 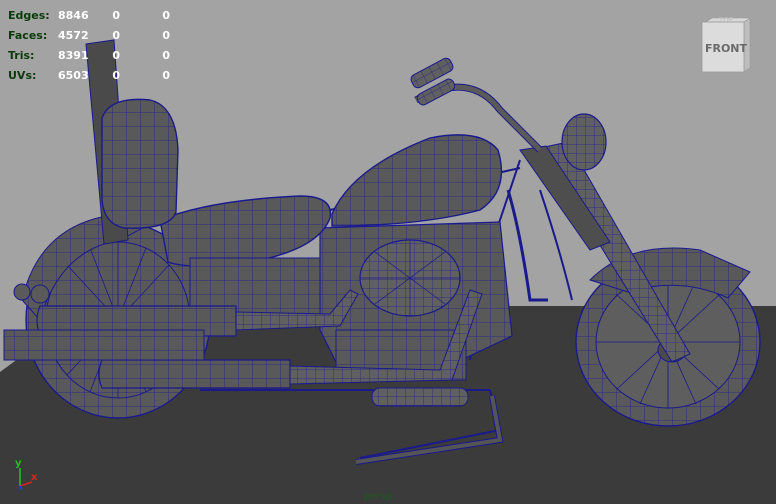 I want to click on hud-value: 4572, so click(x=73, y=35).